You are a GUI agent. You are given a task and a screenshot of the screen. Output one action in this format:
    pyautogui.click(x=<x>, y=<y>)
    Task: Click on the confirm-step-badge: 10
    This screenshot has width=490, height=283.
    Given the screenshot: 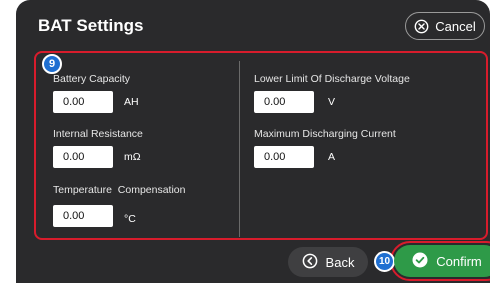 What is the action you would take?
    pyautogui.click(x=384, y=261)
    